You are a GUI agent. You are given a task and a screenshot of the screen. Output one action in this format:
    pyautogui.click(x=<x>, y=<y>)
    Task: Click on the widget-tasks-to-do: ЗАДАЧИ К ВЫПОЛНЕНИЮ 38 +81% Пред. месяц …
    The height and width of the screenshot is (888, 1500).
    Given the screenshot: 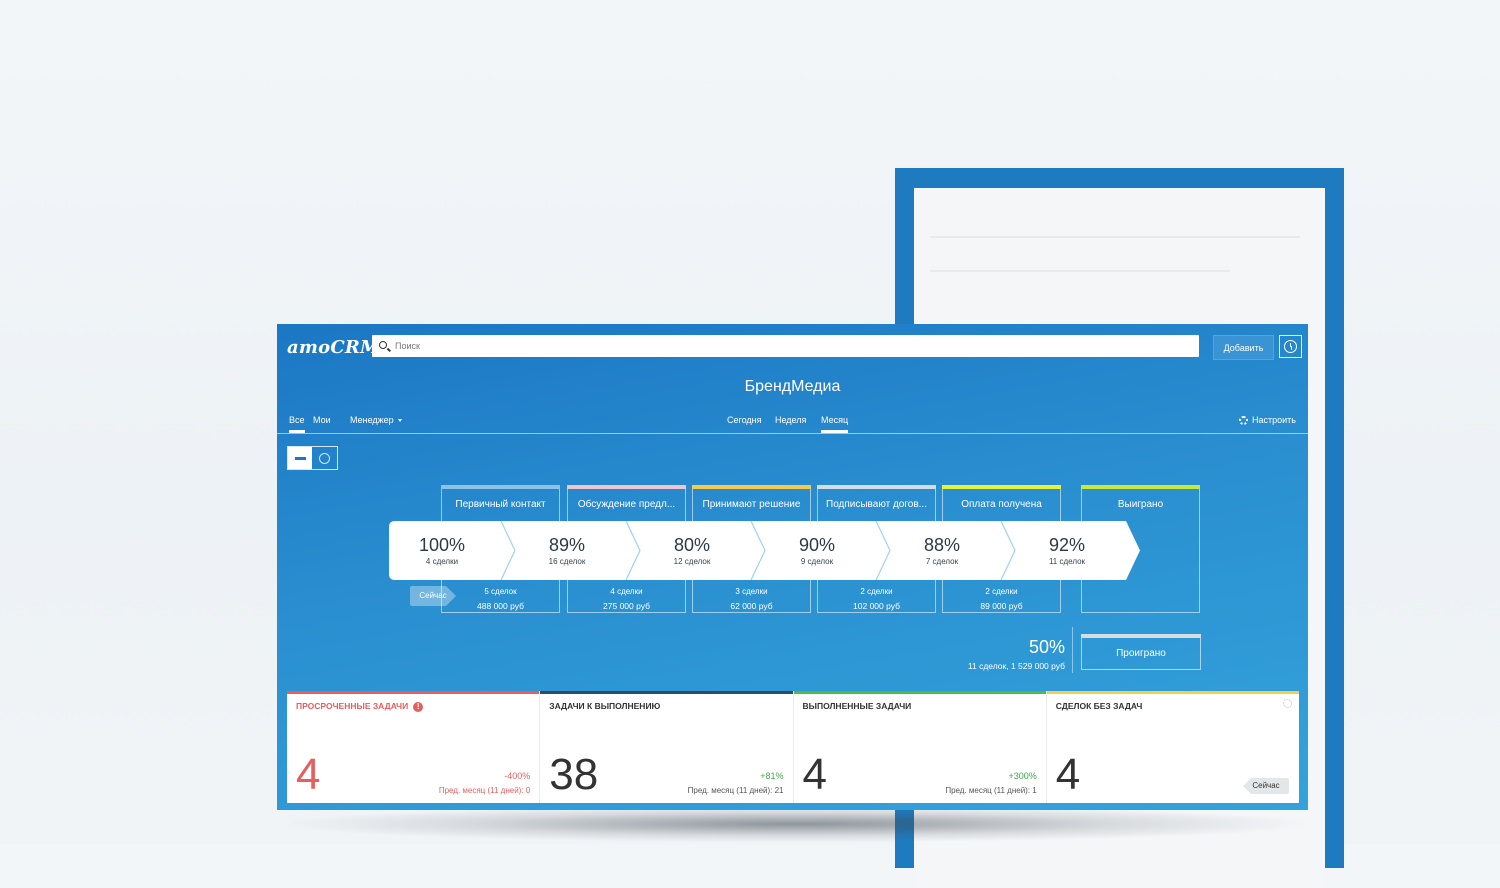 What is the action you would take?
    pyautogui.click(x=667, y=747)
    